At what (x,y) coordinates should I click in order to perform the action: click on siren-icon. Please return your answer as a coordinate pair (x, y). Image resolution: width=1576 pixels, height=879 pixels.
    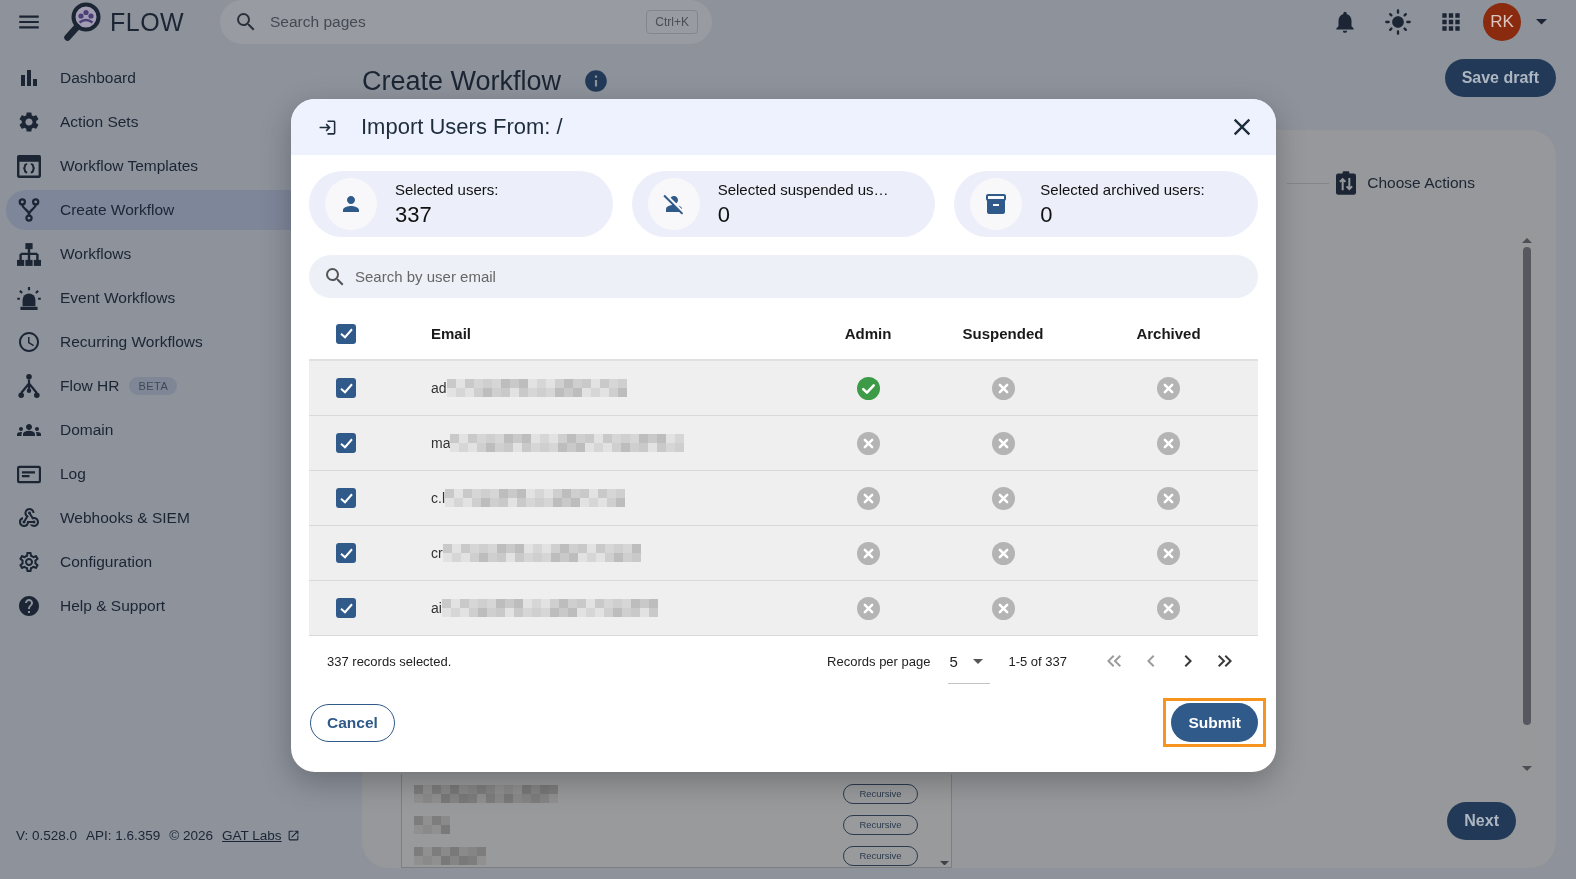
    Looking at the image, I should click on (29, 298).